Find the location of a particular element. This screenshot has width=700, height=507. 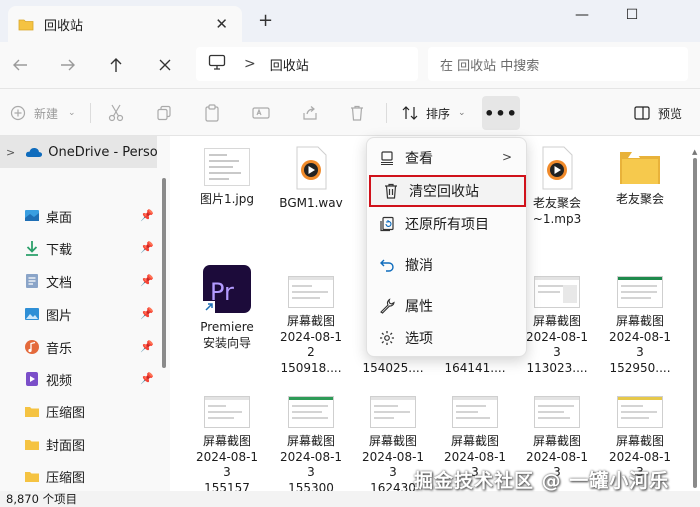

sidebar-item-downloads: 下载 📌 is located at coordinates (91, 248).